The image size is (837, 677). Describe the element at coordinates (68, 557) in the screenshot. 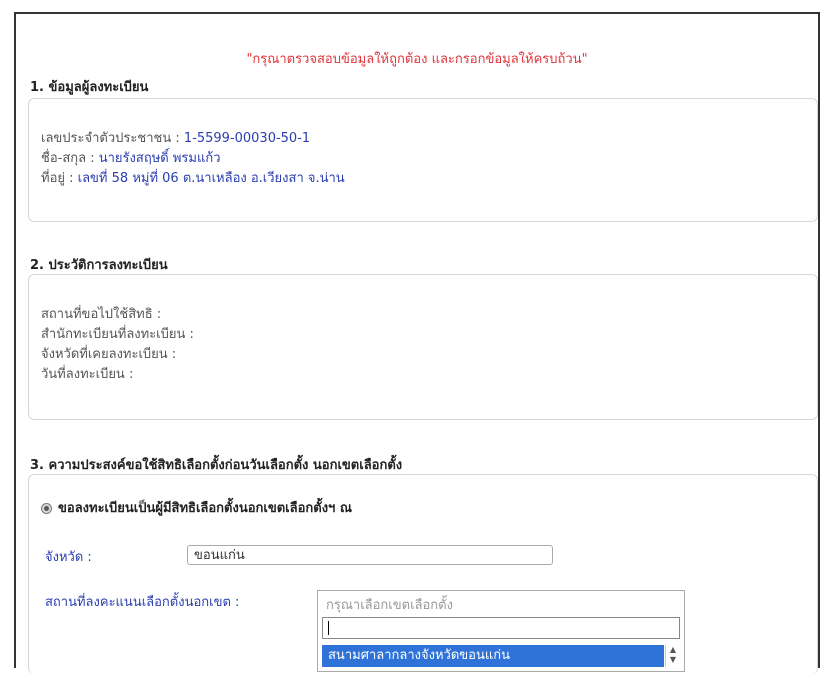

I see `province-label: จังหวัด :` at that location.